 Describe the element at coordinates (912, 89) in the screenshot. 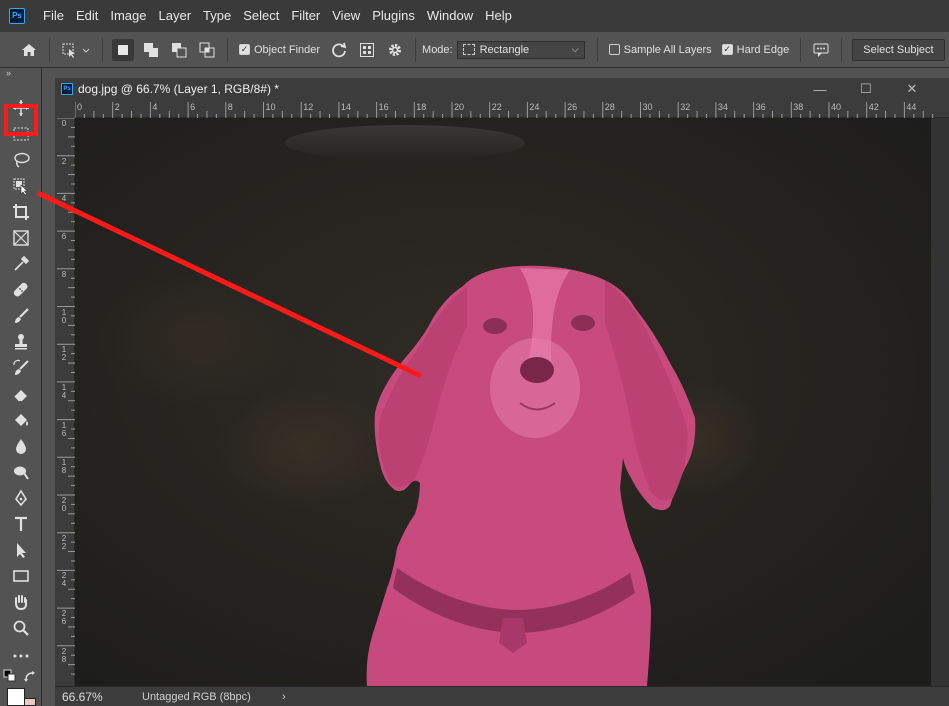

I see `close-icon: ✕` at that location.